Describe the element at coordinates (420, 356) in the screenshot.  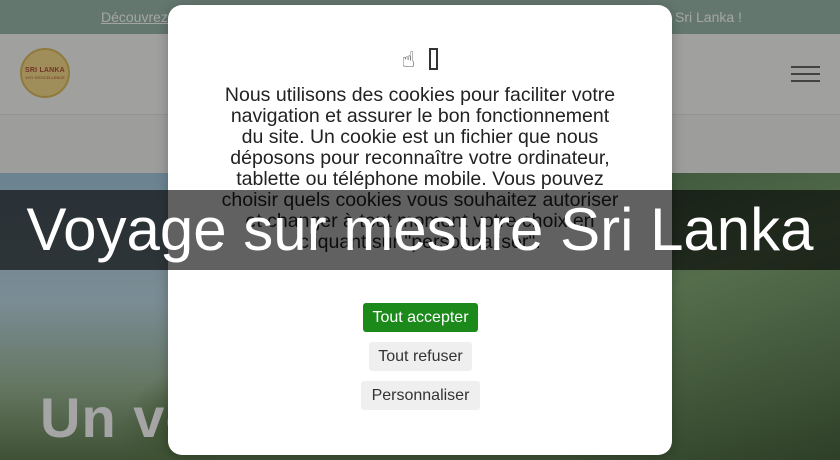
I see `refuse-all-button: Tout refuser` at that location.